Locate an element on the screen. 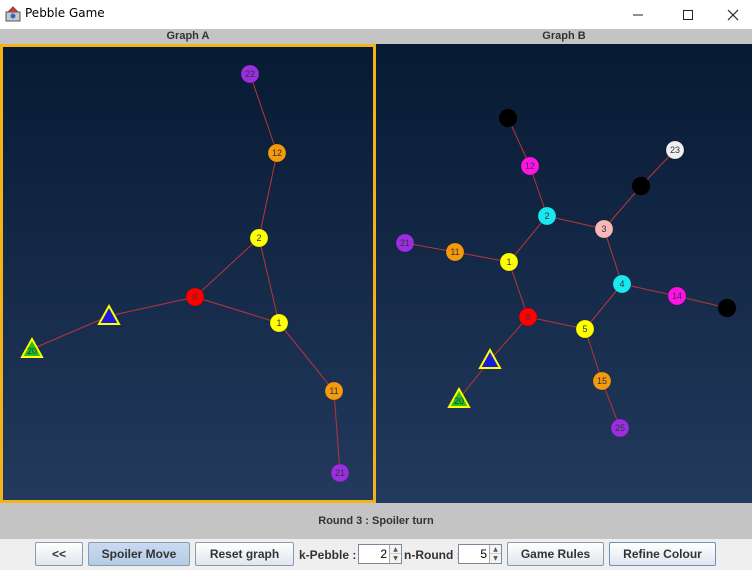 This screenshot has width=752, height=570. minimize-icon is located at coordinates (638, 14).